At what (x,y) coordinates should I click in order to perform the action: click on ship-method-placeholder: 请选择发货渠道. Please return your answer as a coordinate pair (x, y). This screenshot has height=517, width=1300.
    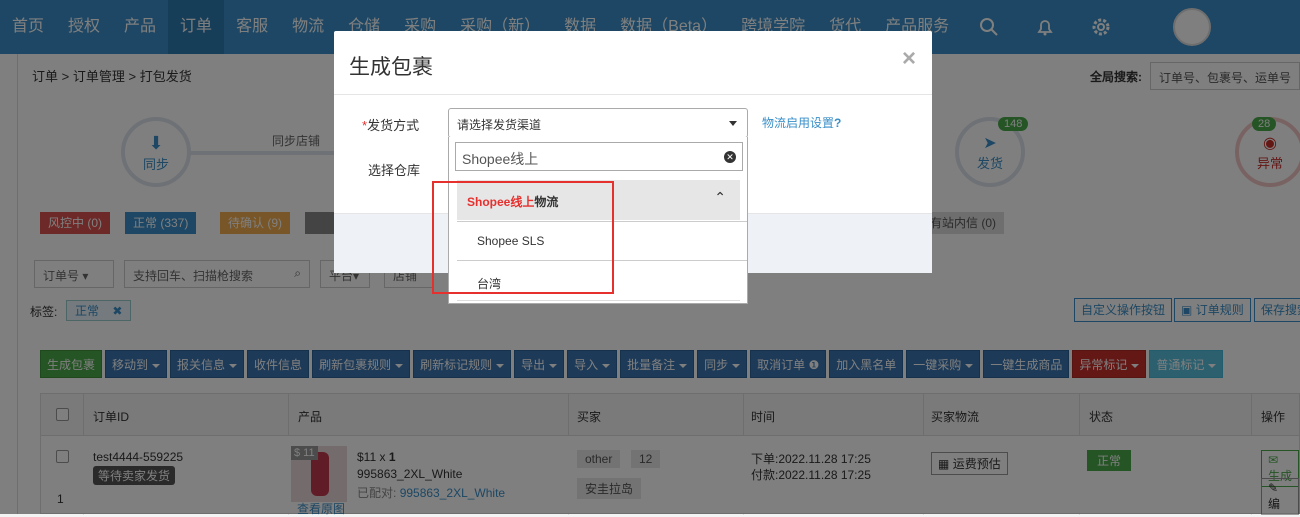
    Looking at the image, I should click on (499, 125).